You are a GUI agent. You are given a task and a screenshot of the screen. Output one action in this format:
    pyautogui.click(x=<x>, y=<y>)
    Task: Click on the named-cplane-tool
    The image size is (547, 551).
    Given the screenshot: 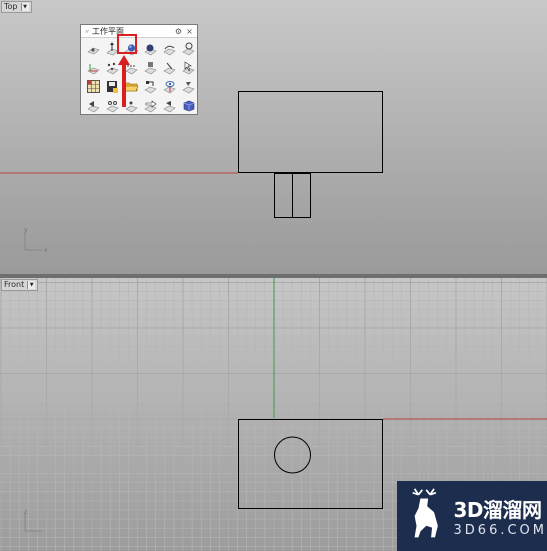 What is the action you would take?
    pyautogui.click(x=93, y=86)
    